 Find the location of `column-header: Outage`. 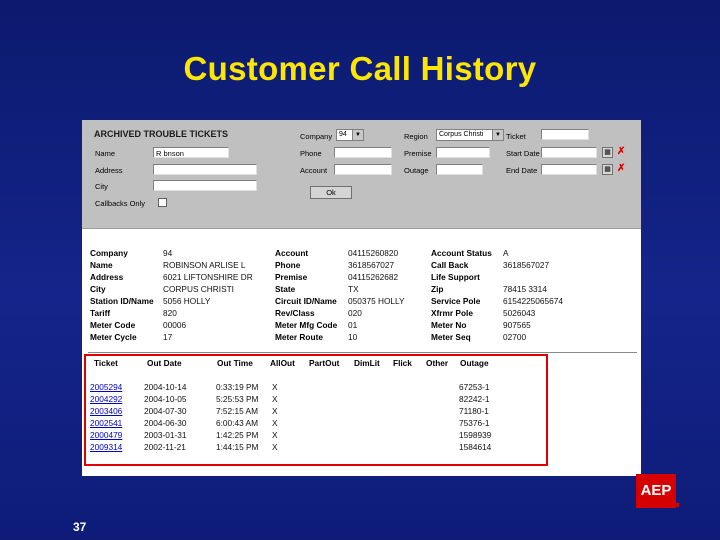

column-header: Outage is located at coordinates (474, 363).